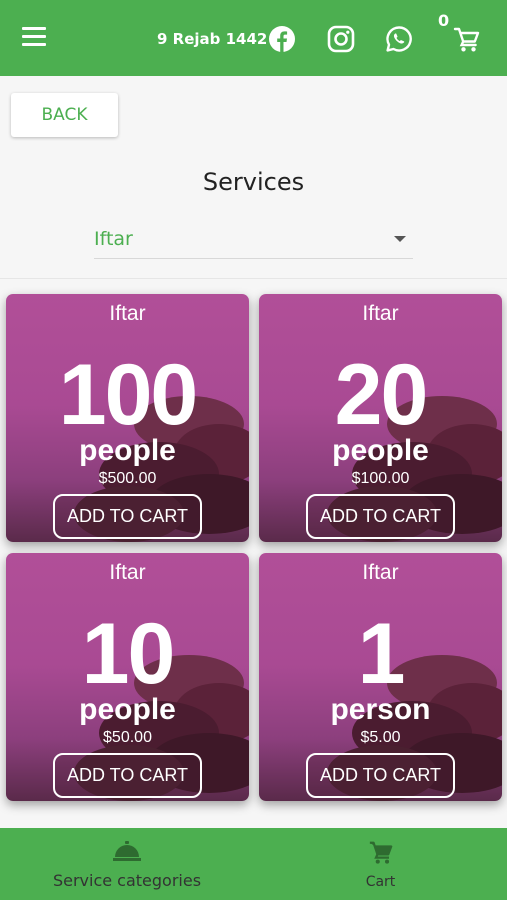 The image size is (507, 900). What do you see at coordinates (127, 478) in the screenshot?
I see `card-price: $500.00` at bounding box center [127, 478].